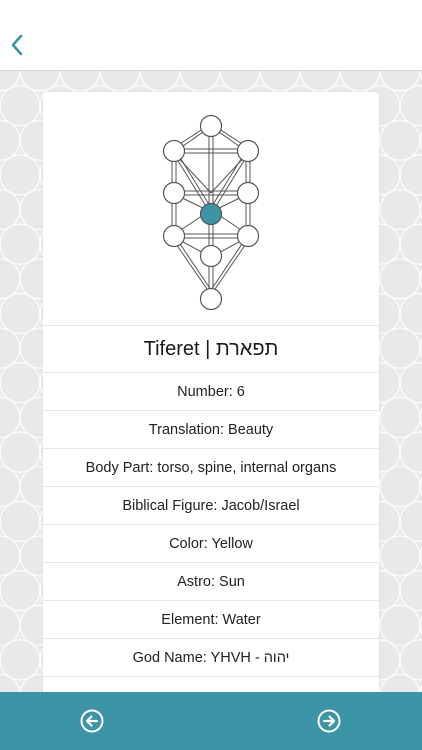 The width and height of the screenshot is (422, 750). I want to click on next-button, so click(329, 721).